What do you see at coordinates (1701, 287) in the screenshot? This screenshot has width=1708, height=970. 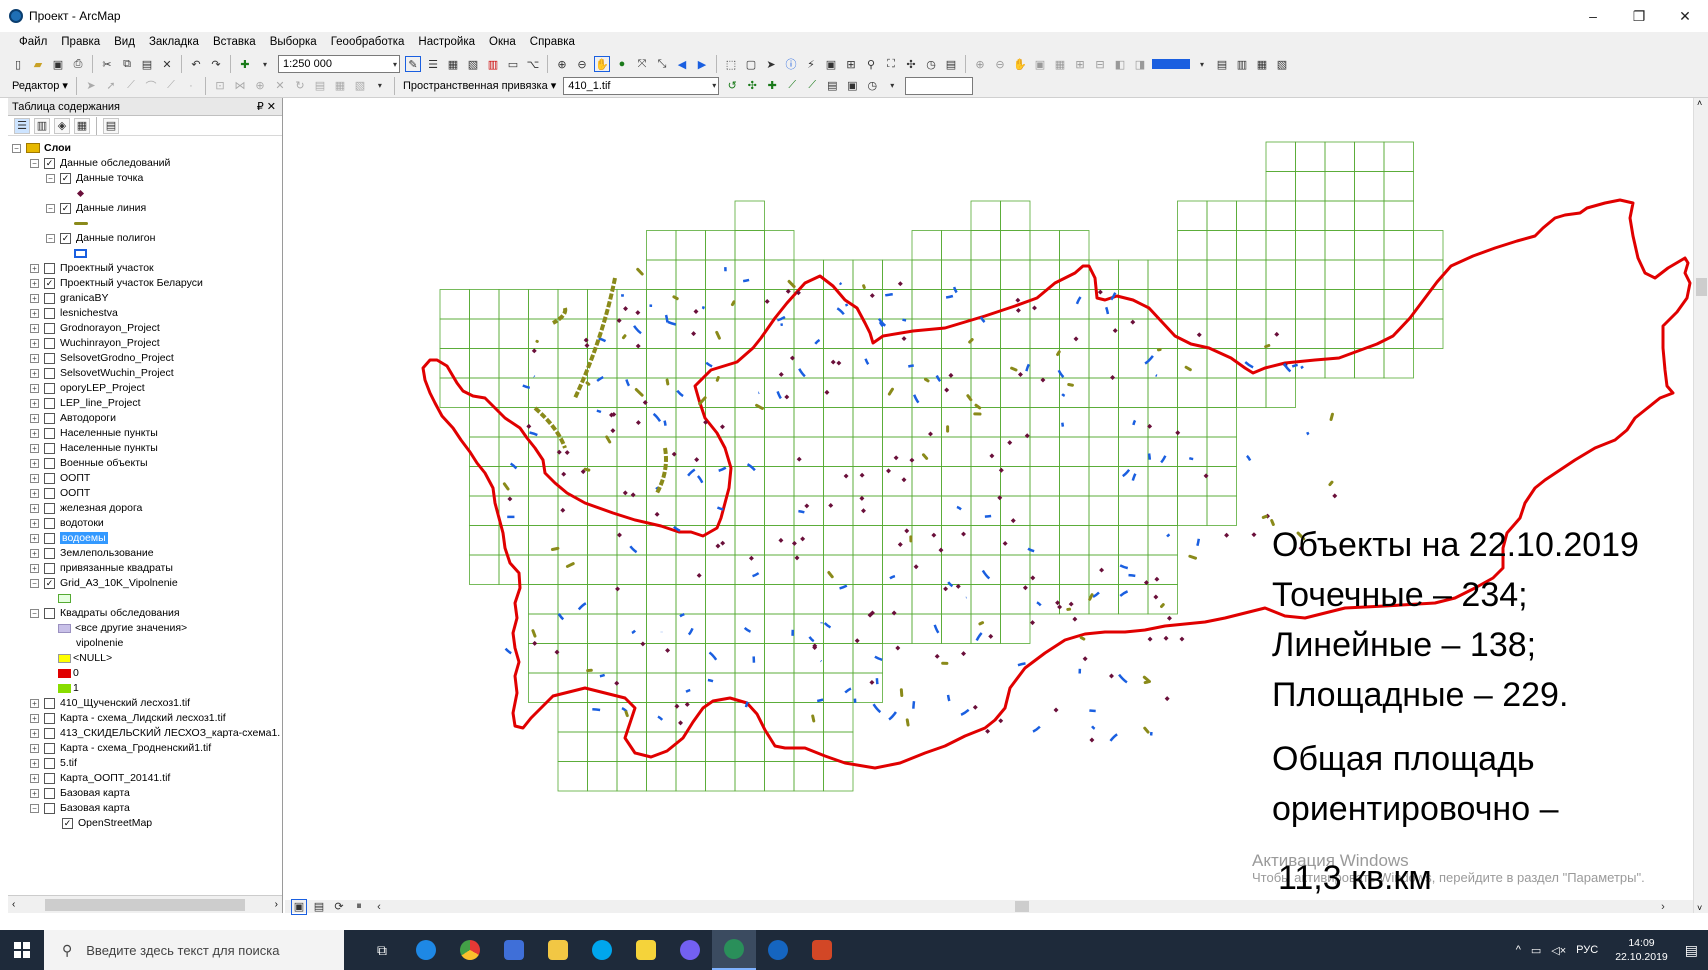 I see `scrollbar-thumb` at bounding box center [1701, 287].